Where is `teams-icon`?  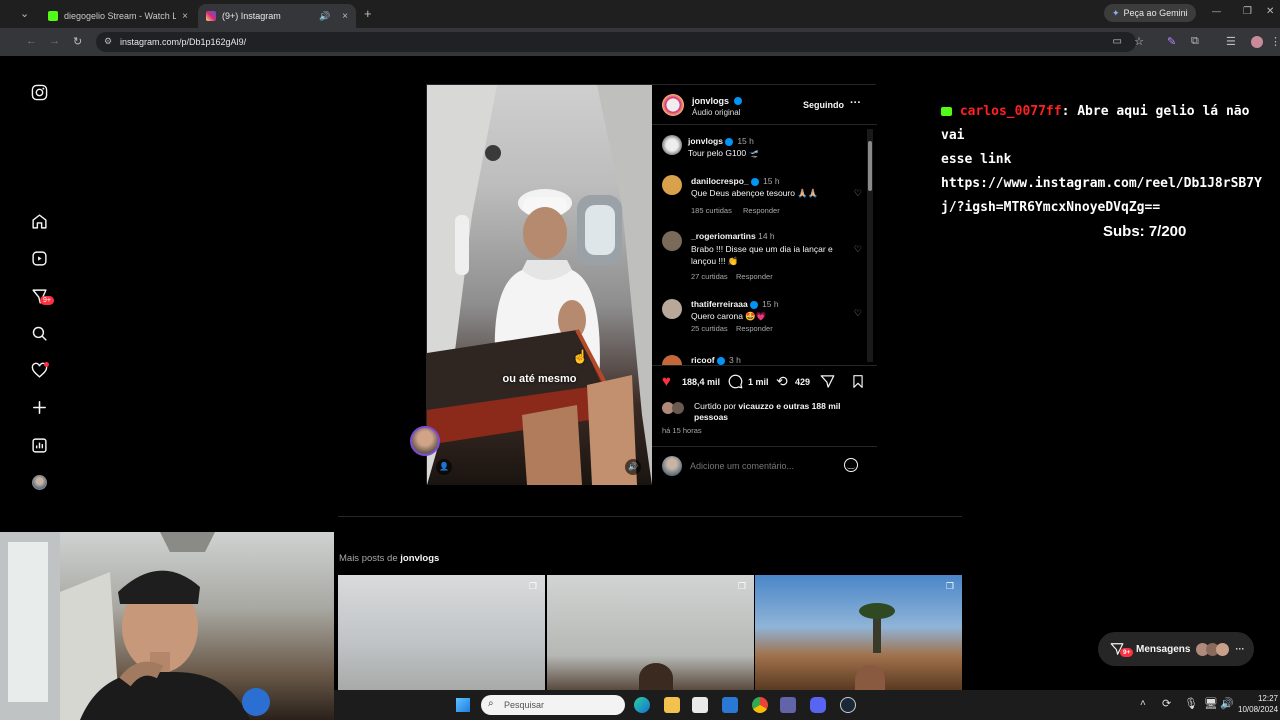
teams-icon is located at coordinates (788, 705).